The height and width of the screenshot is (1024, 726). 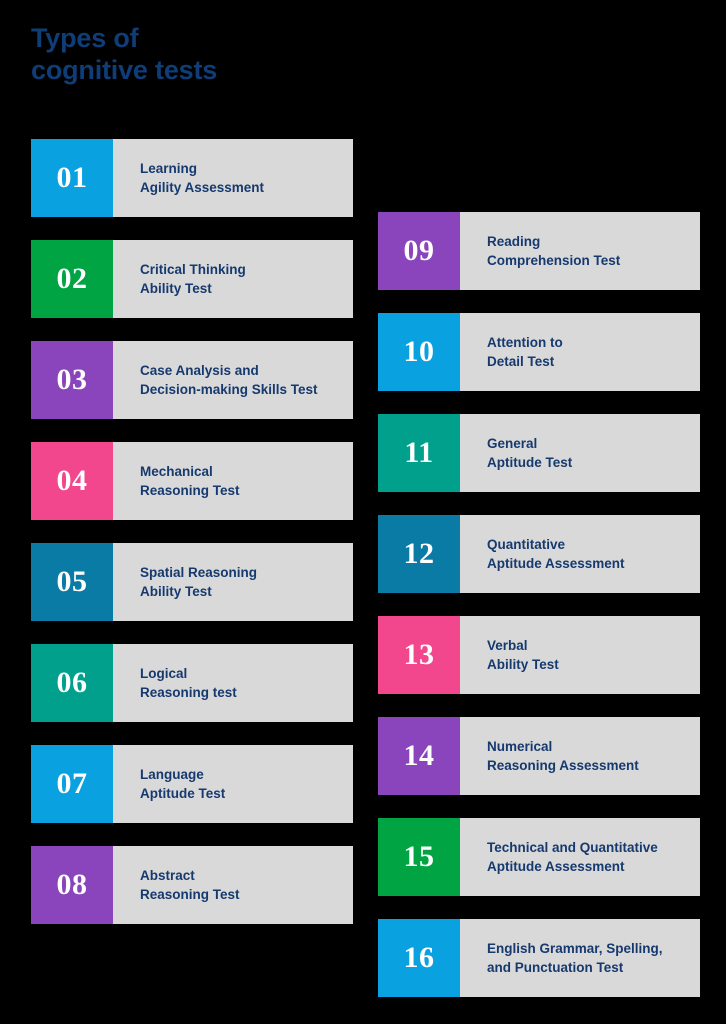 I want to click on card-body: Logical Reasoning test, so click(x=233, y=683).